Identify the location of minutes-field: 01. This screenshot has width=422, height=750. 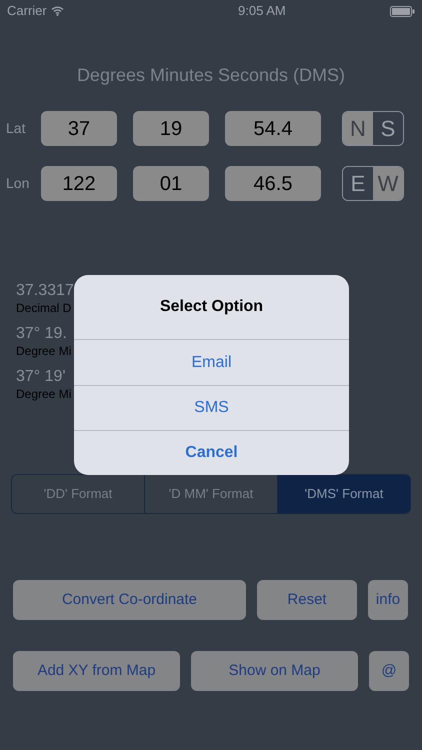
(171, 183).